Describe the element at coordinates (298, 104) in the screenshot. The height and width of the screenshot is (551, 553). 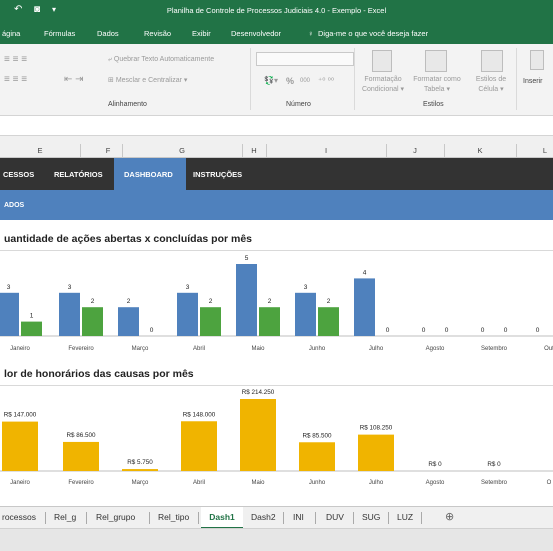
I see `group-number-label: Número` at that location.